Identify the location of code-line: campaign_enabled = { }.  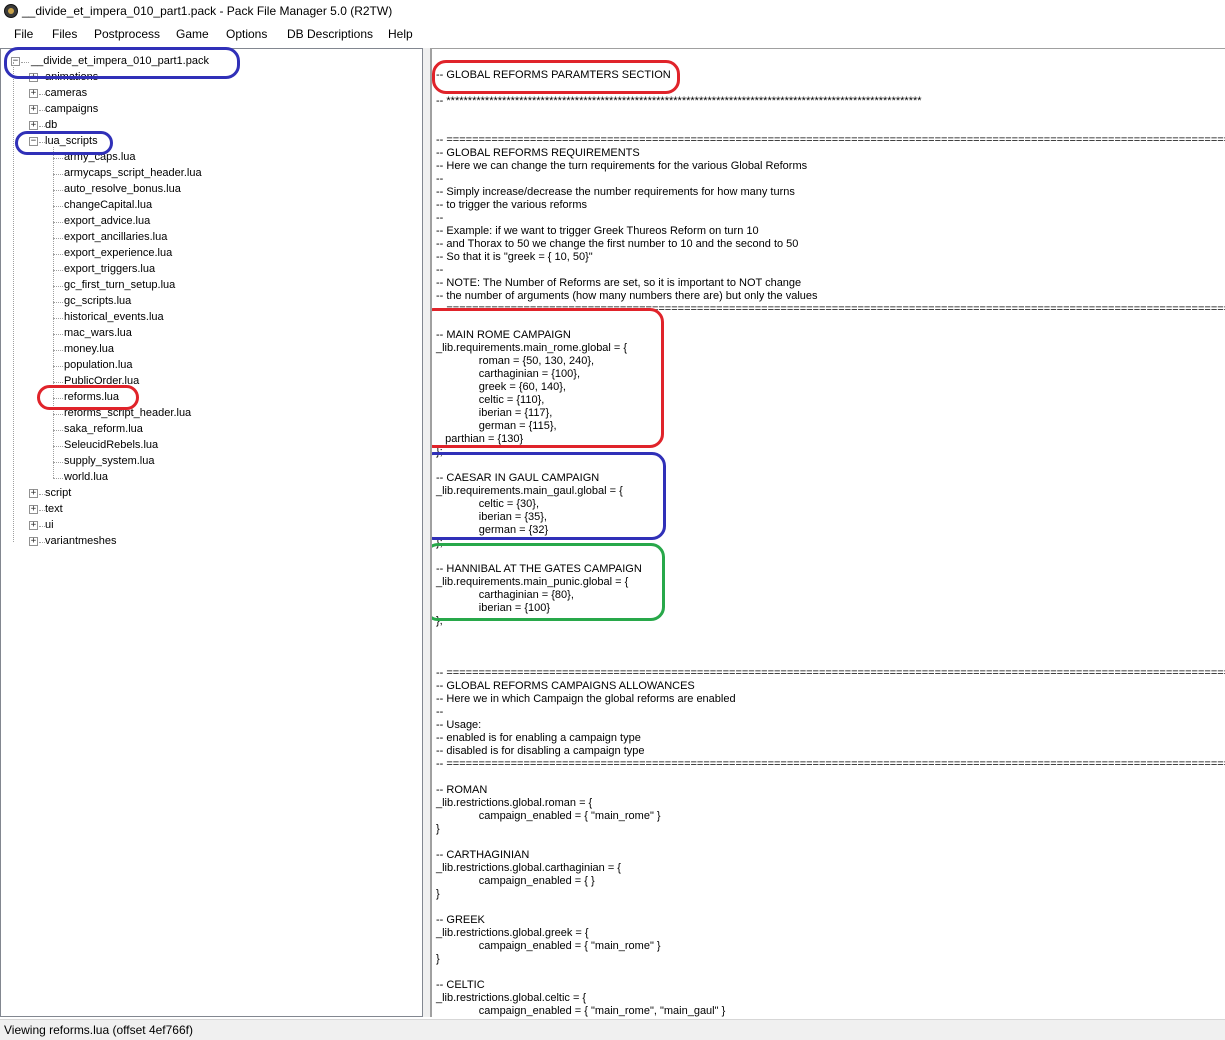
(515, 881).